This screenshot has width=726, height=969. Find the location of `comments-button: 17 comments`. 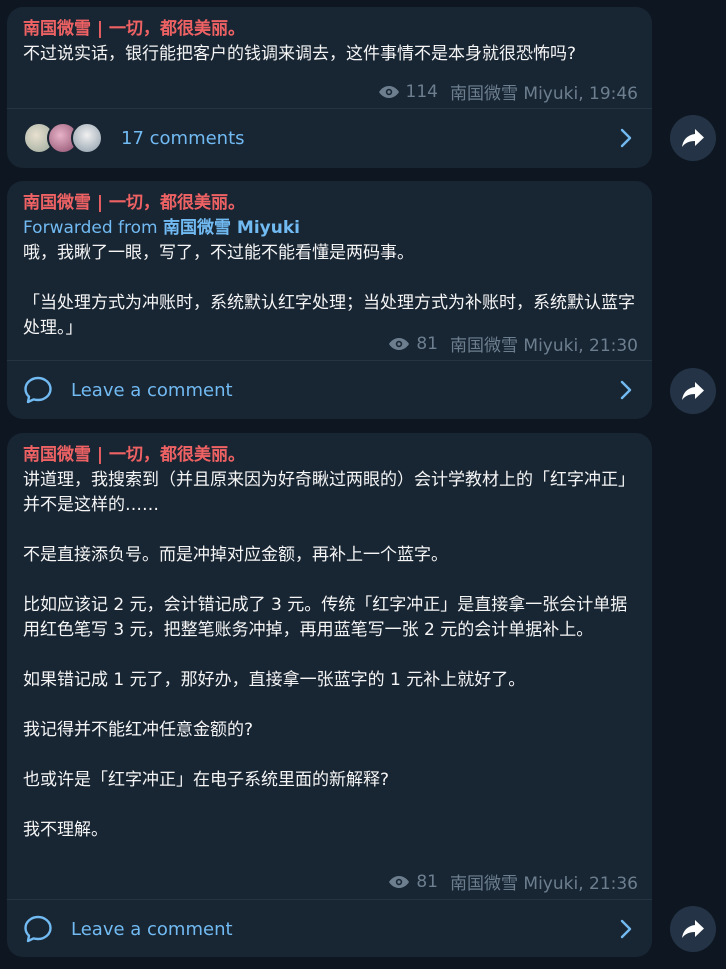

comments-button: 17 comments is located at coordinates (329, 138).